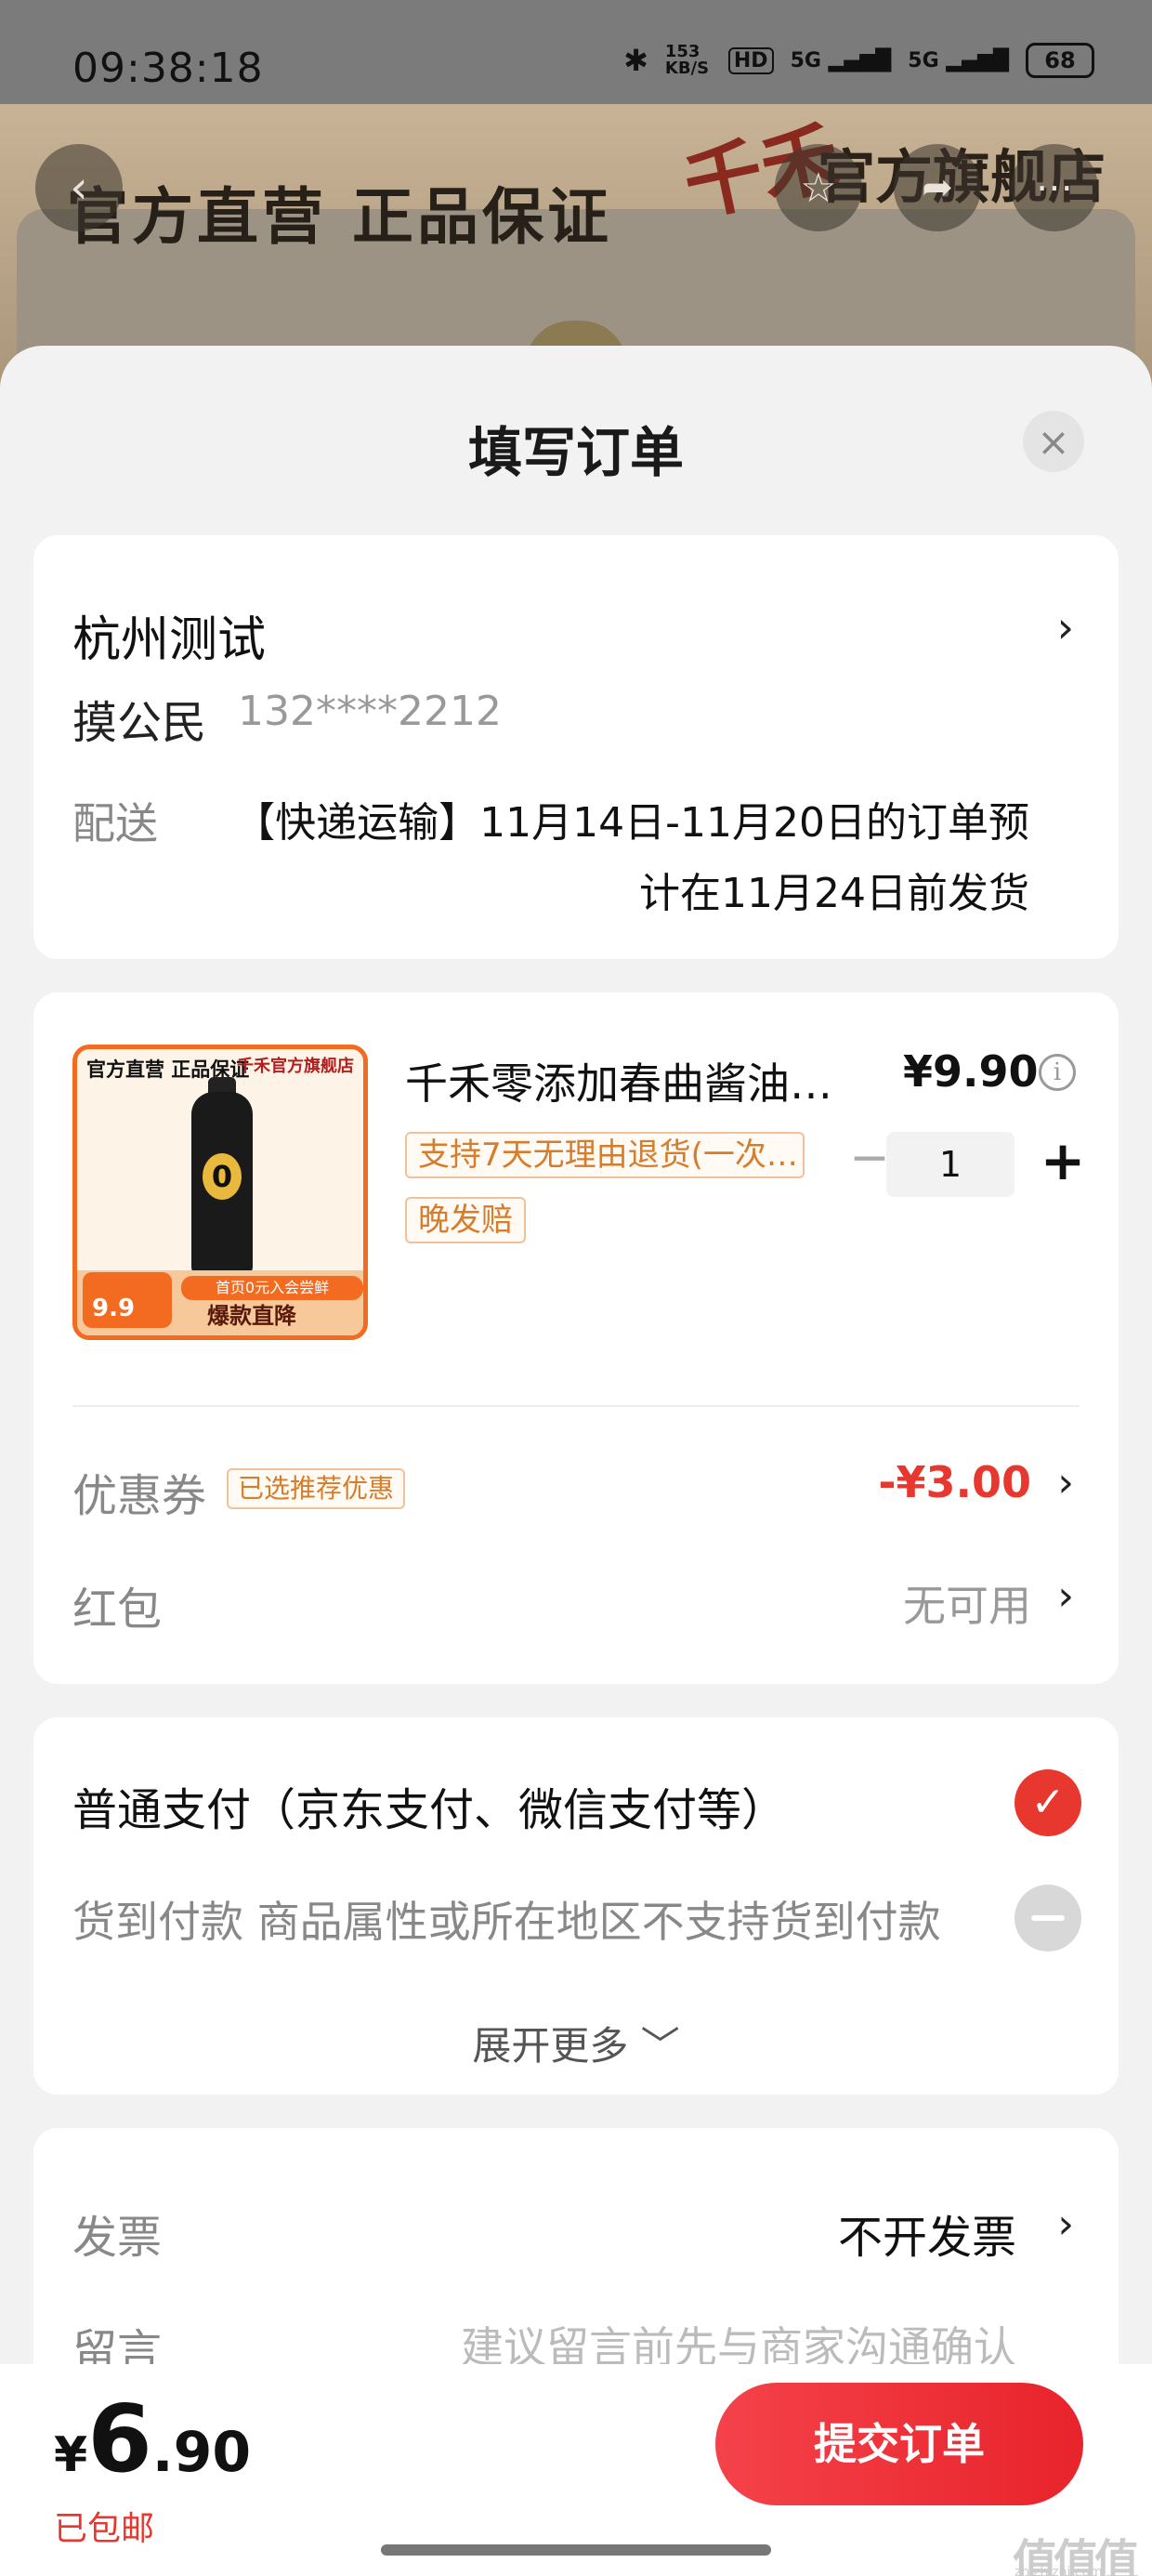 The image size is (1152, 2576). What do you see at coordinates (127, 1300) in the screenshot?
I see `thumb-price: 9.9` at bounding box center [127, 1300].